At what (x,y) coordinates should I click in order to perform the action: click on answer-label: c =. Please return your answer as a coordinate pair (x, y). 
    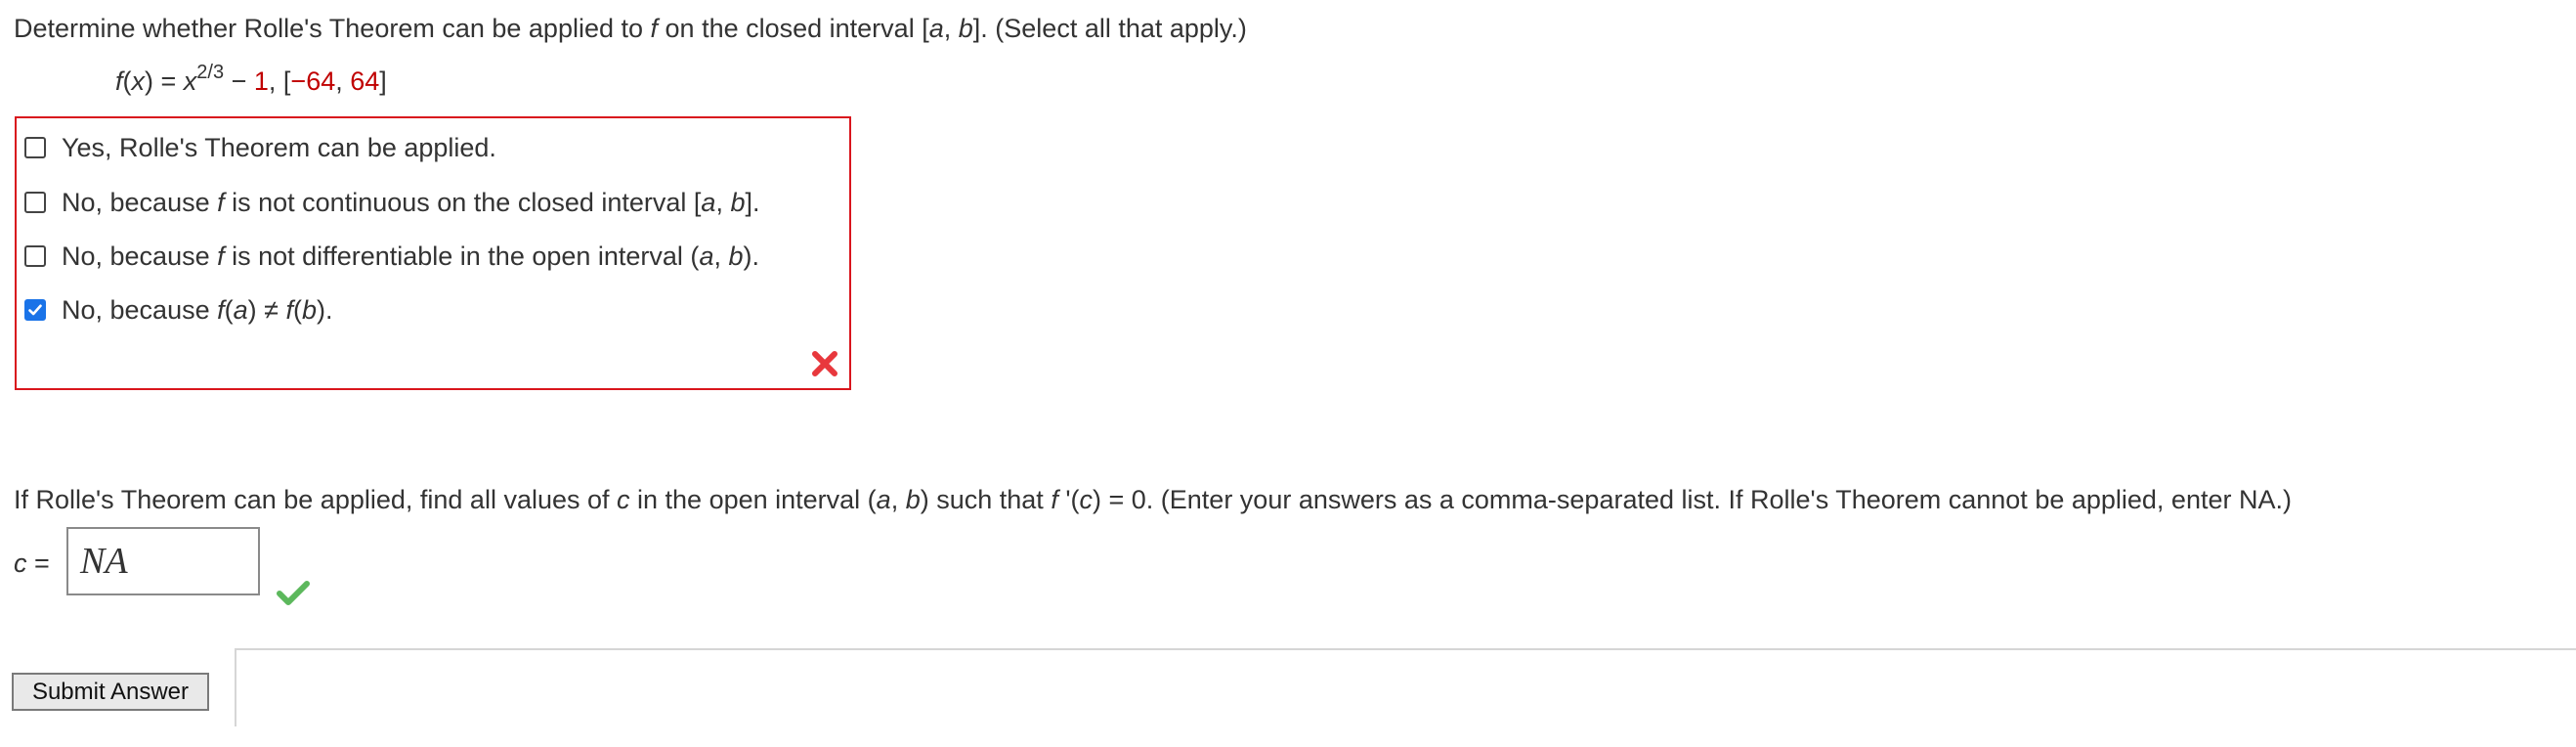
    Looking at the image, I should click on (32, 564).